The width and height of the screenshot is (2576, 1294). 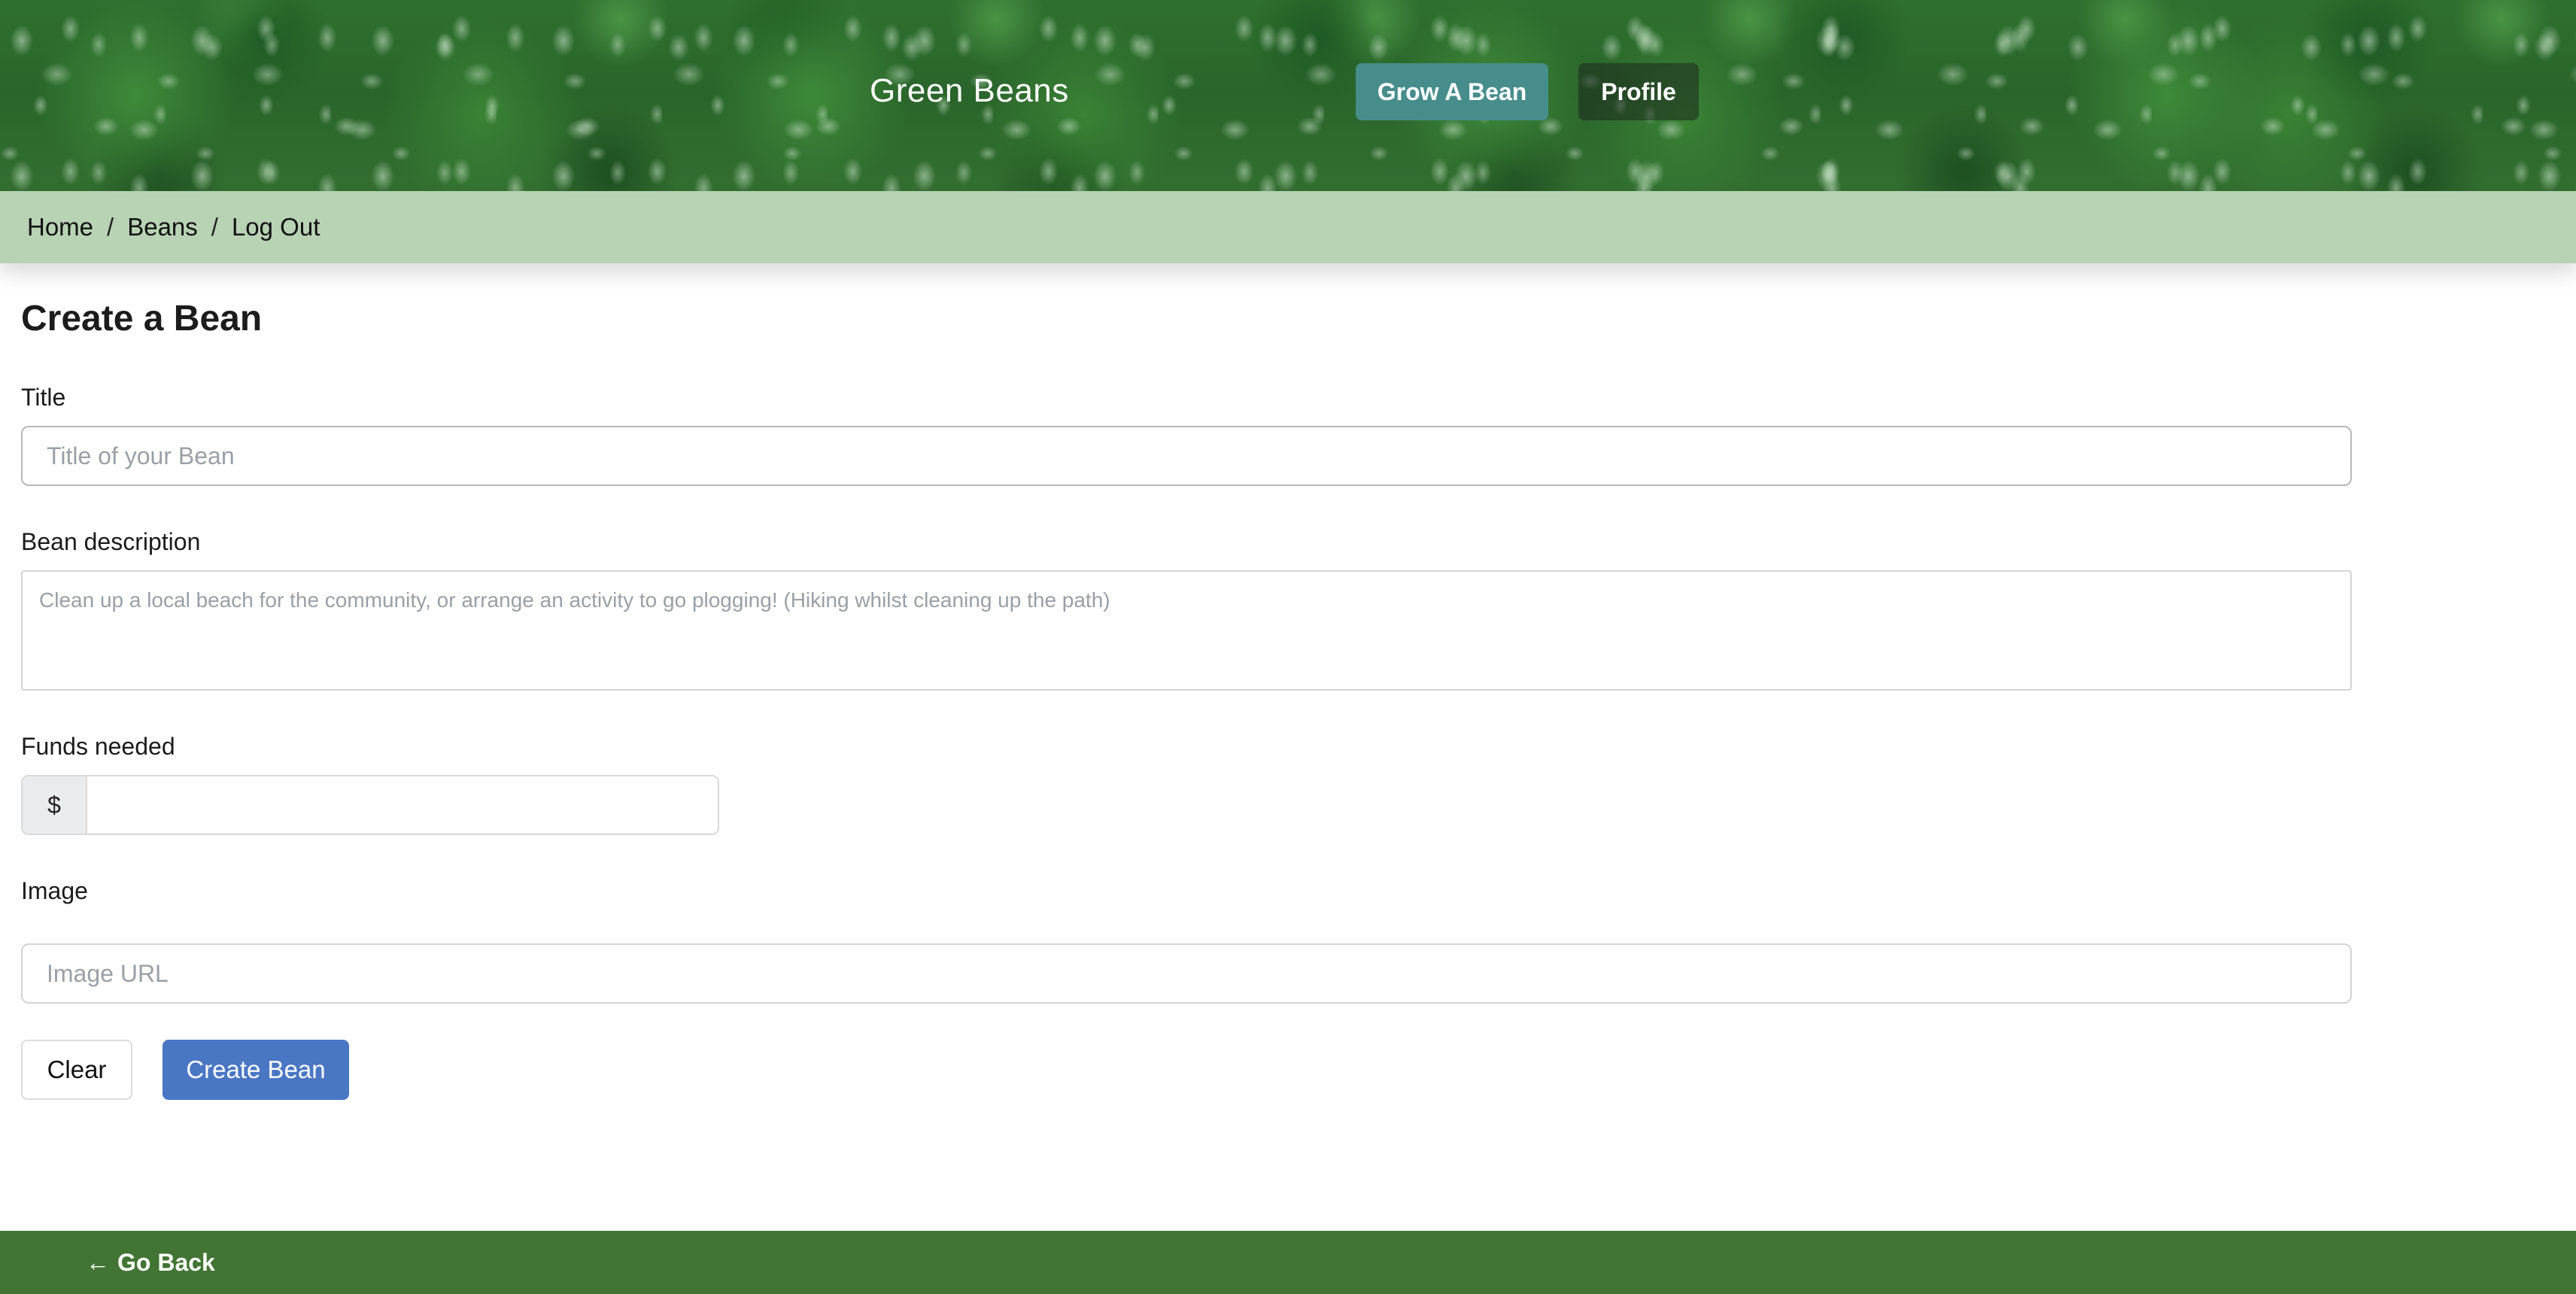 What do you see at coordinates (60, 227) in the screenshot?
I see `breadcrumb-home-link: Home` at bounding box center [60, 227].